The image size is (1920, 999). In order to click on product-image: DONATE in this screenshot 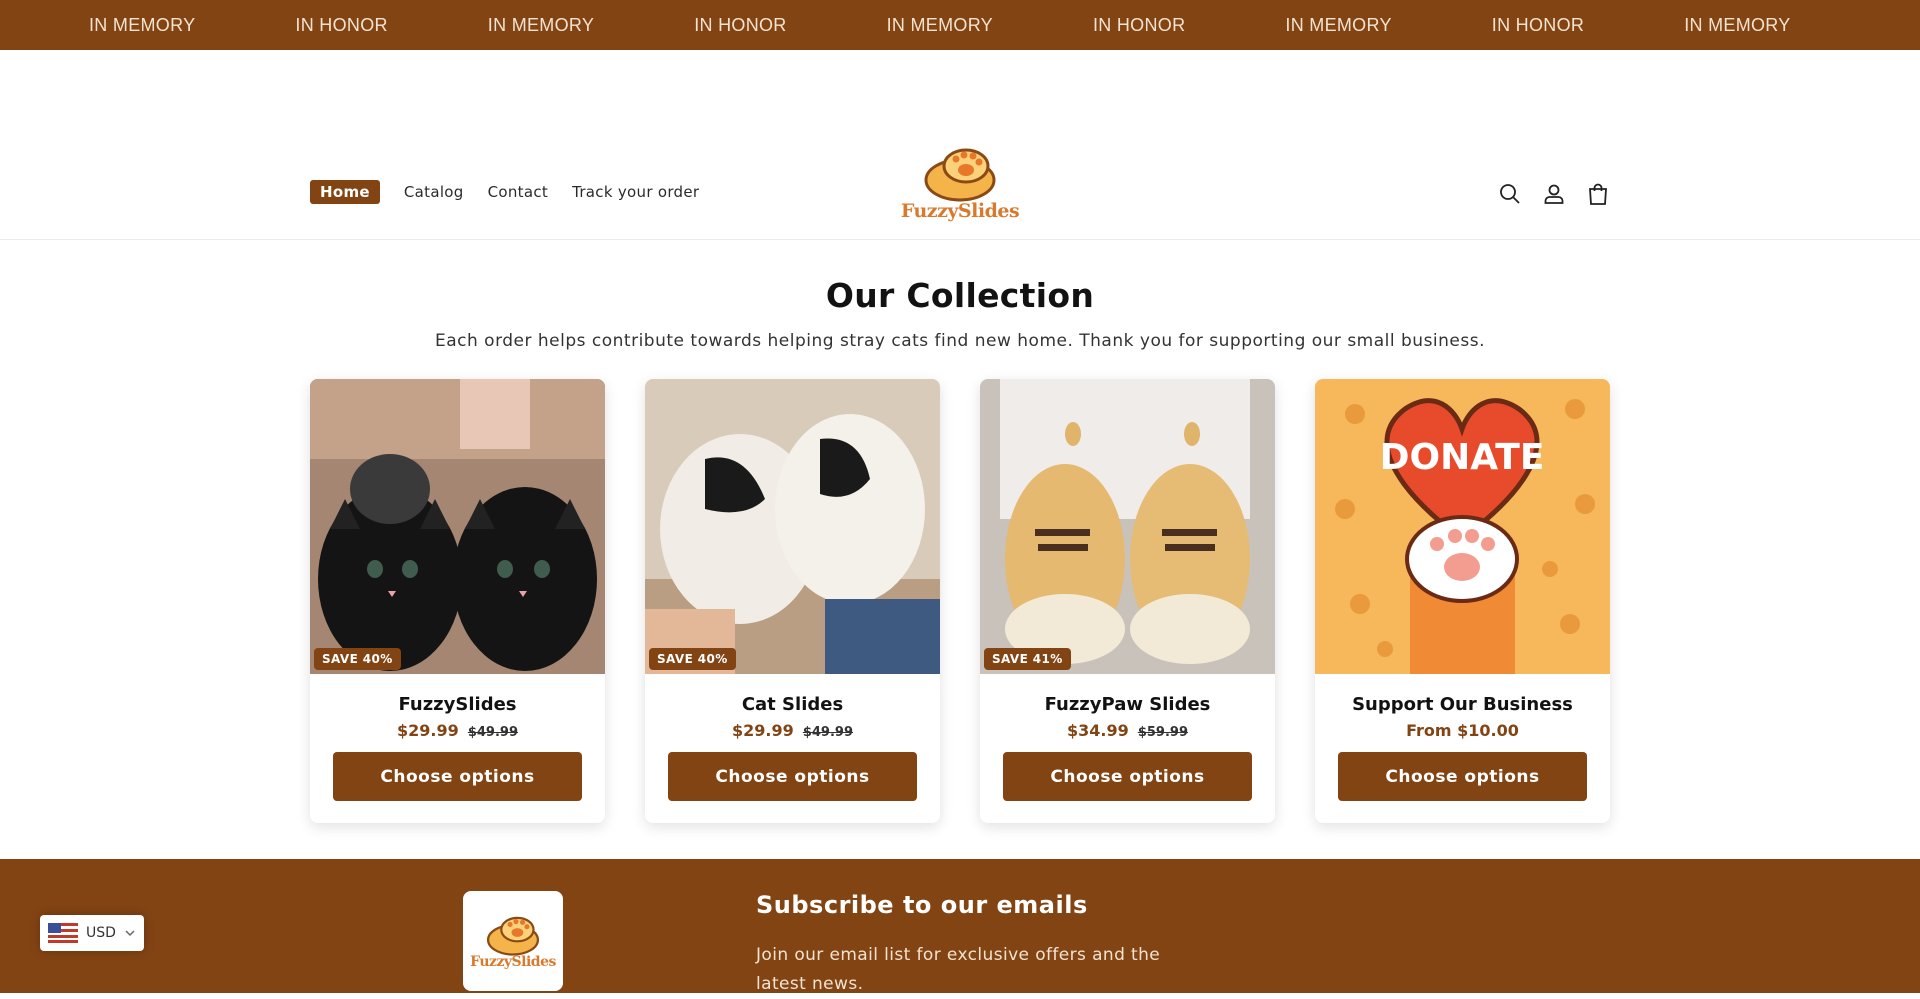, I will do `click(1462, 526)`.